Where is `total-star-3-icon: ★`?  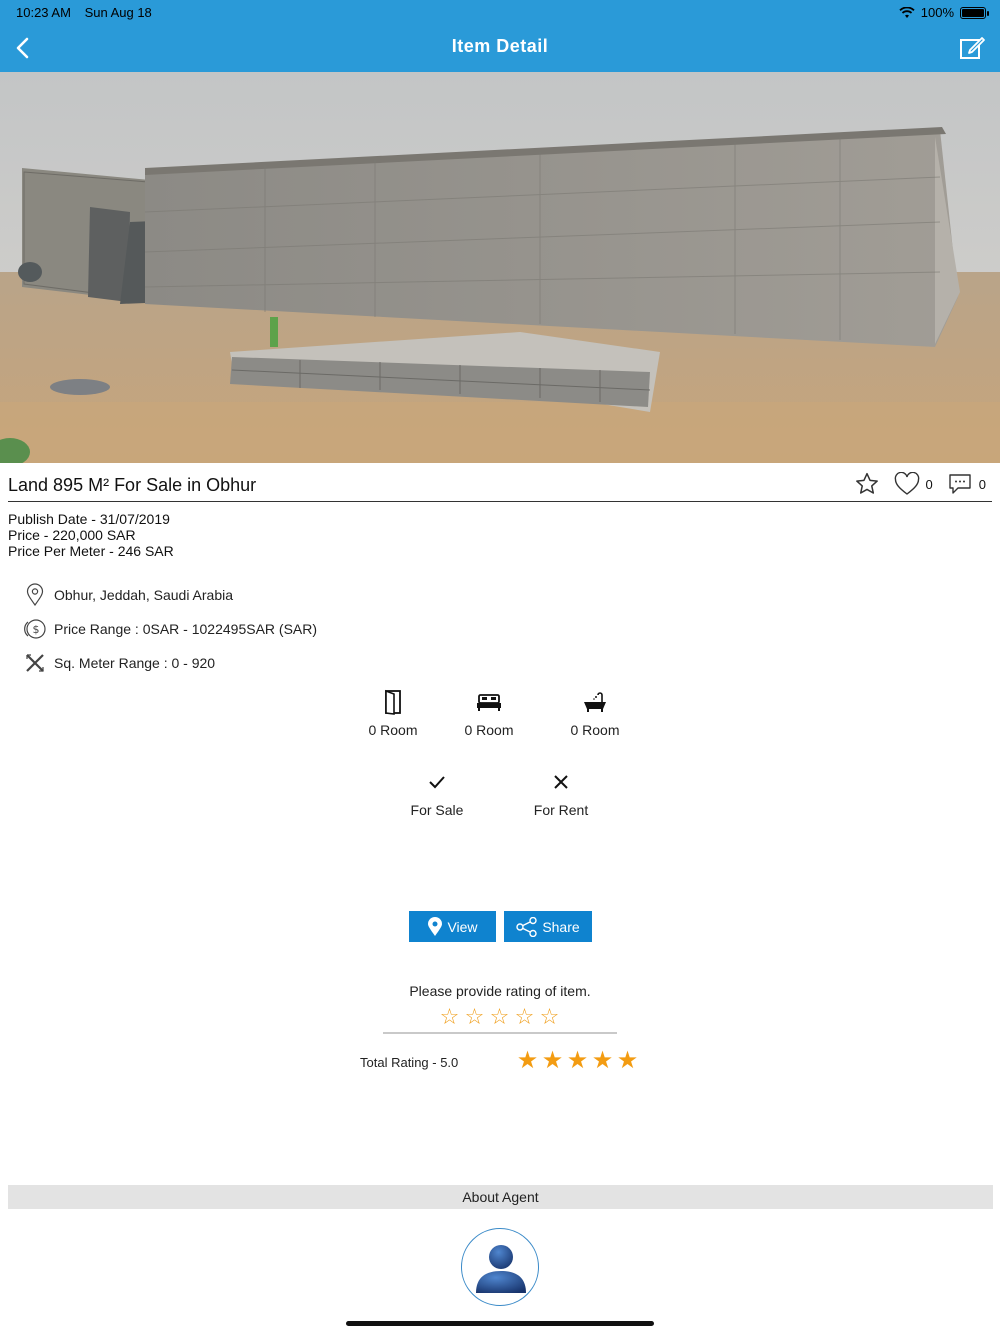
total-star-3-icon: ★ is located at coordinates (577, 1060).